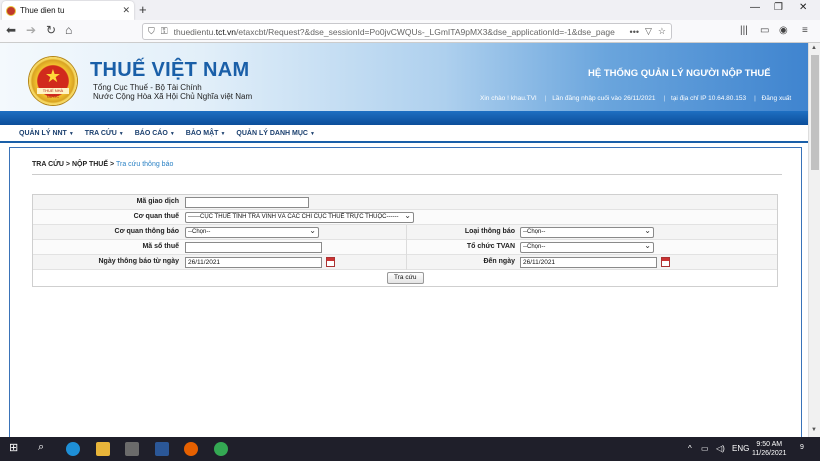 Image resolution: width=820 pixels, height=461 pixels. I want to click on browser-tab: Thue dien tu ✕, so click(68, 10).